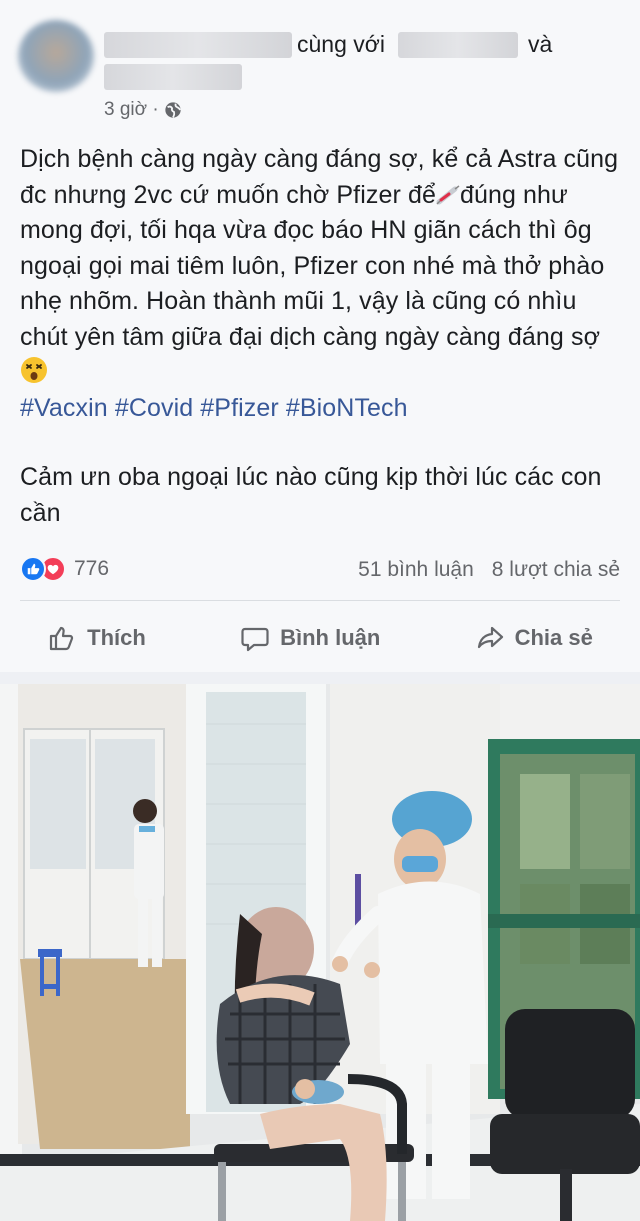 This screenshot has height=1221, width=640. I want to click on author-connector: cùng với, so click(341, 44).